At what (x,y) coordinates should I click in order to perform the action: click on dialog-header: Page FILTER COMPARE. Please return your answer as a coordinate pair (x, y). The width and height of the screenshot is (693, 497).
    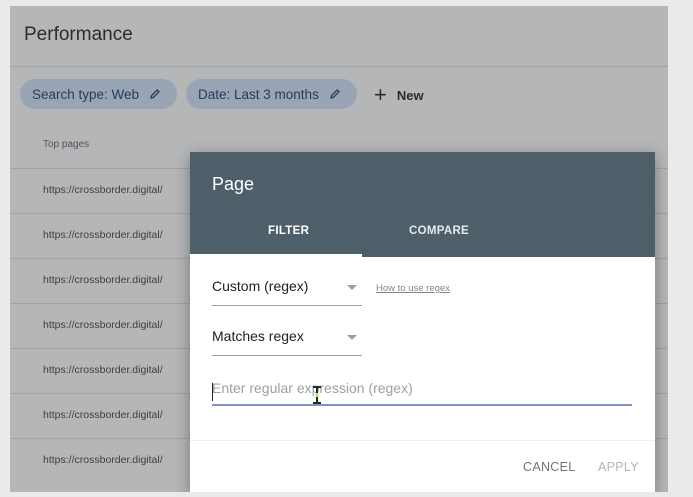
    Looking at the image, I should click on (422, 204).